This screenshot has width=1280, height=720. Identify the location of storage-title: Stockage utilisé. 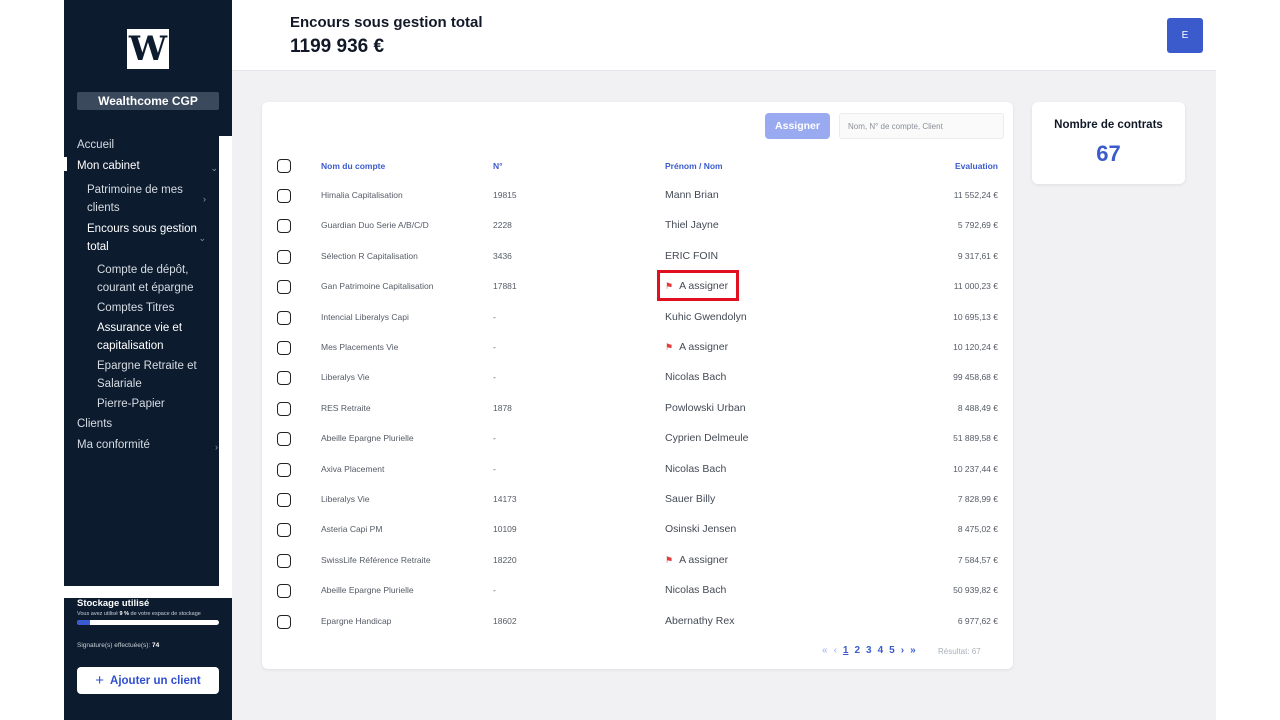
(113, 603).